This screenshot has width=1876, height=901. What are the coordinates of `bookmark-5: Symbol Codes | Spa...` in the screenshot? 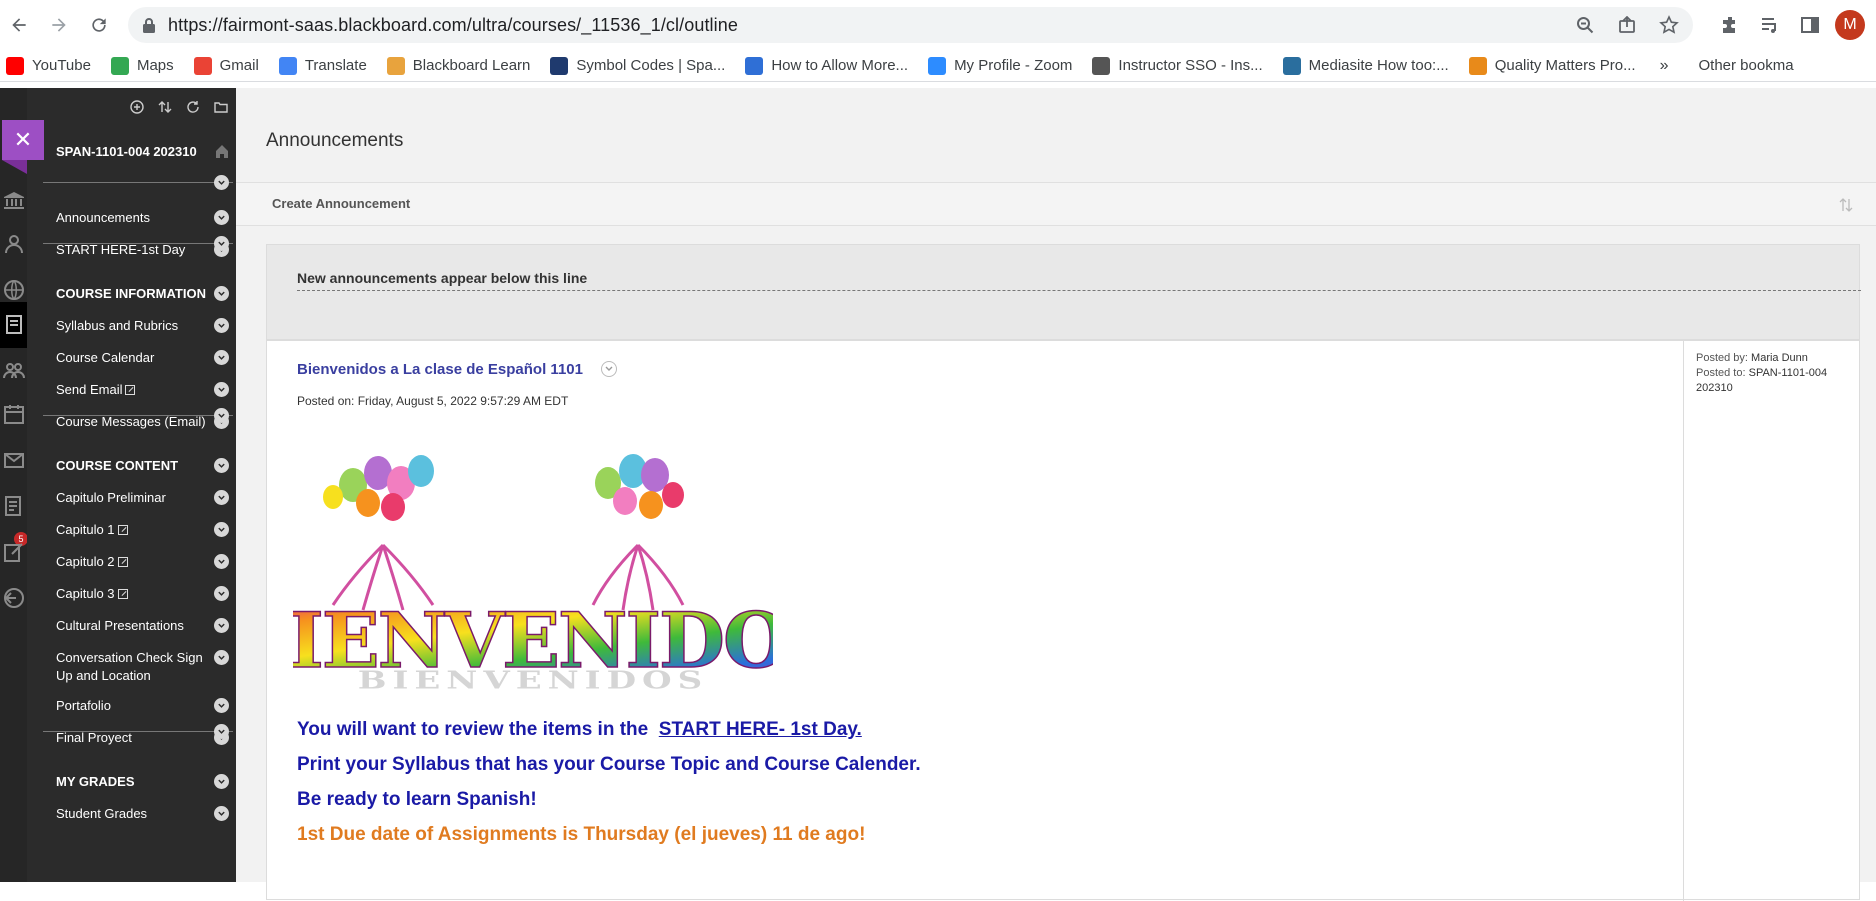 It's located at (638, 65).